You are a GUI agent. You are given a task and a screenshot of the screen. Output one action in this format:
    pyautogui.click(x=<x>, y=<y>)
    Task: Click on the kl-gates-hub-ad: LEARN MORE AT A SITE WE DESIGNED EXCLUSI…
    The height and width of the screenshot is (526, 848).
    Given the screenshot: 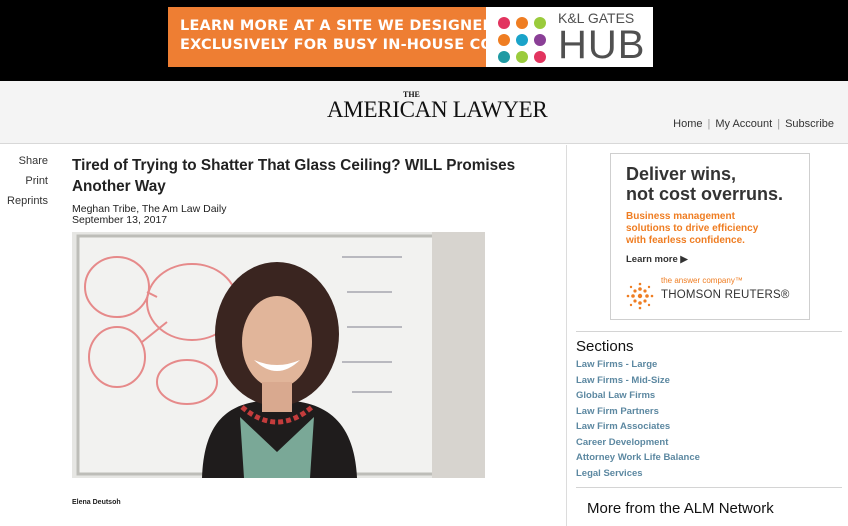 What is the action you would take?
    pyautogui.click(x=410, y=37)
    